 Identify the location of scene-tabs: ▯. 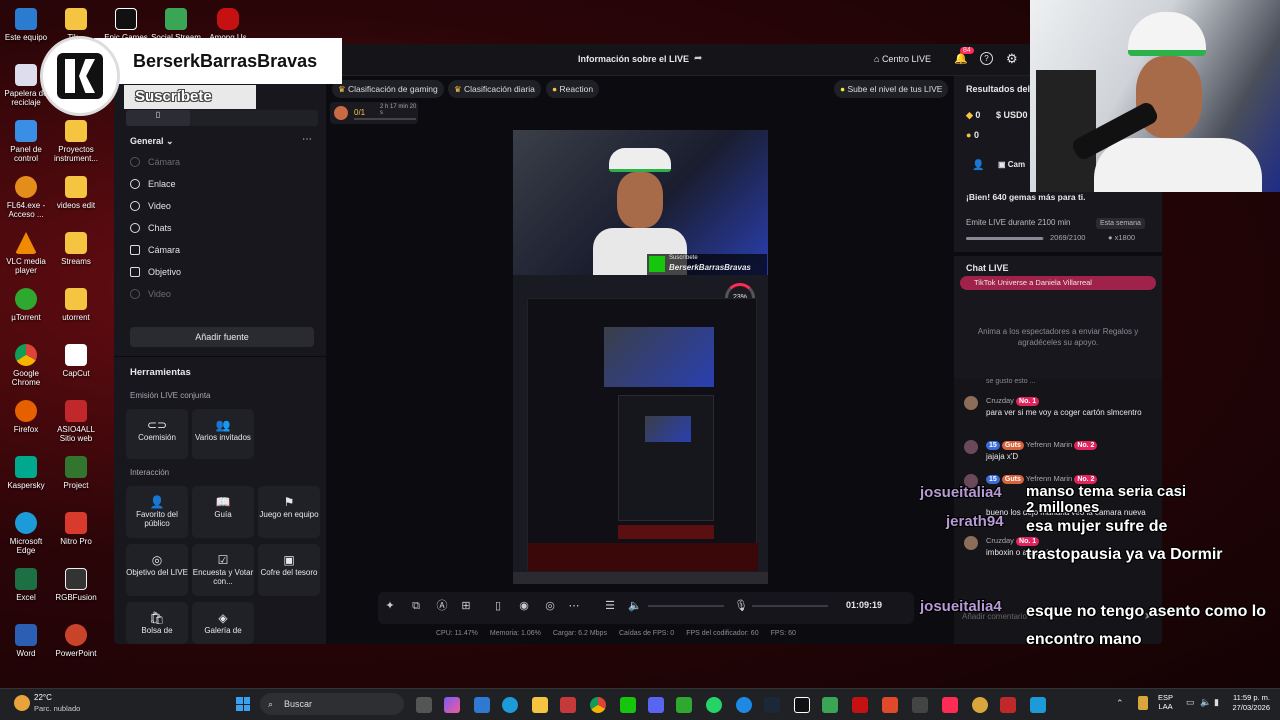
(222, 118).